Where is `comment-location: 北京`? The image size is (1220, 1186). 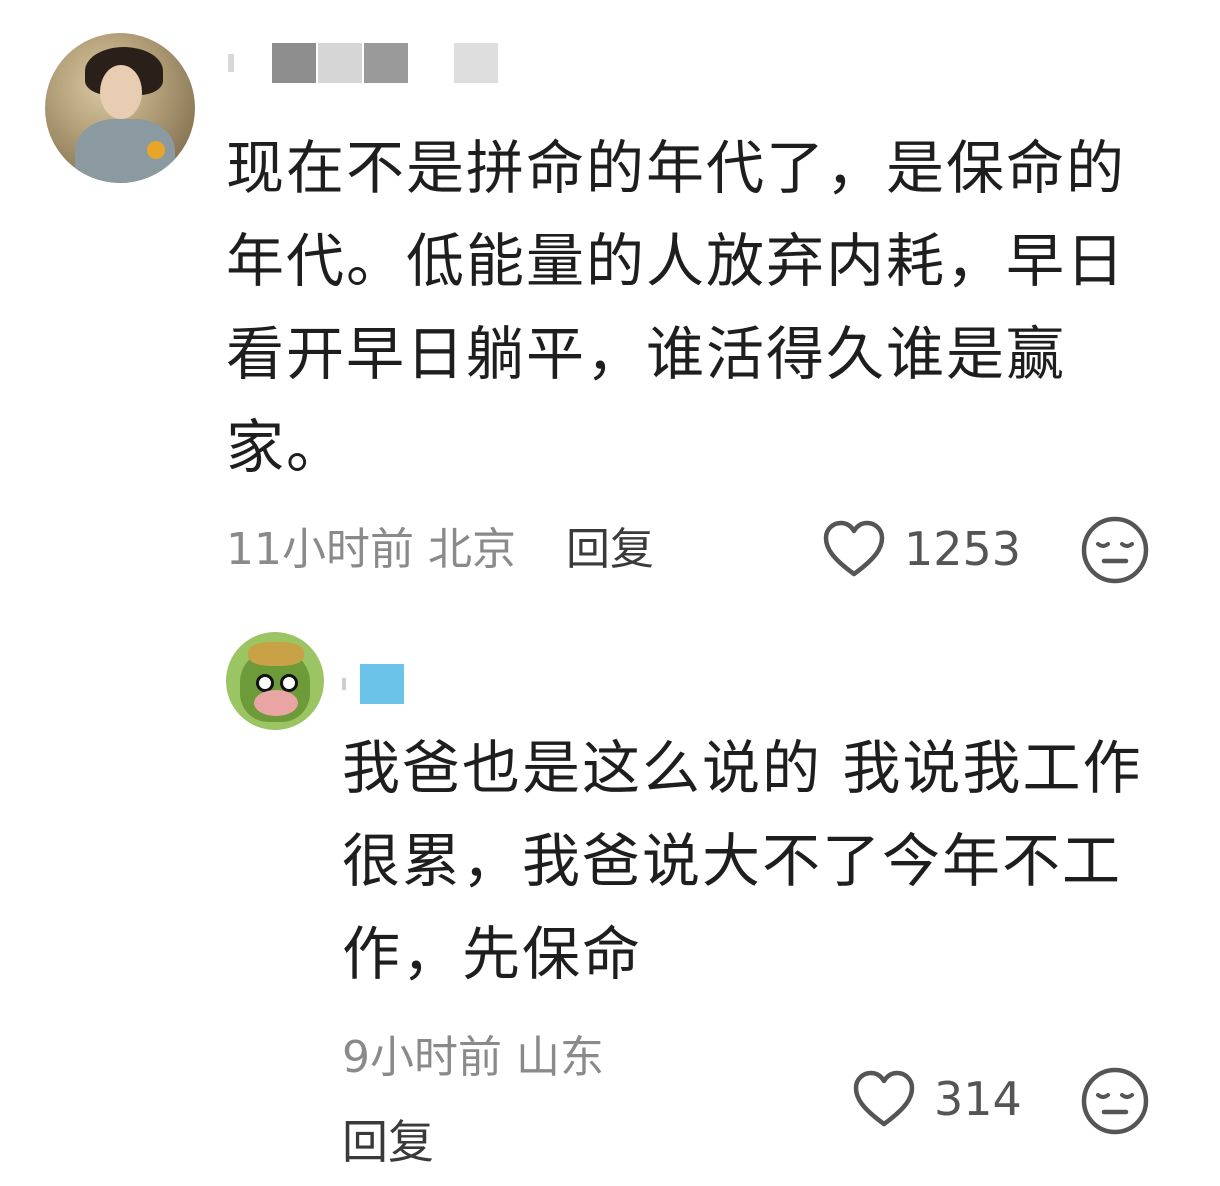
comment-location: 北京 is located at coordinates (472, 549).